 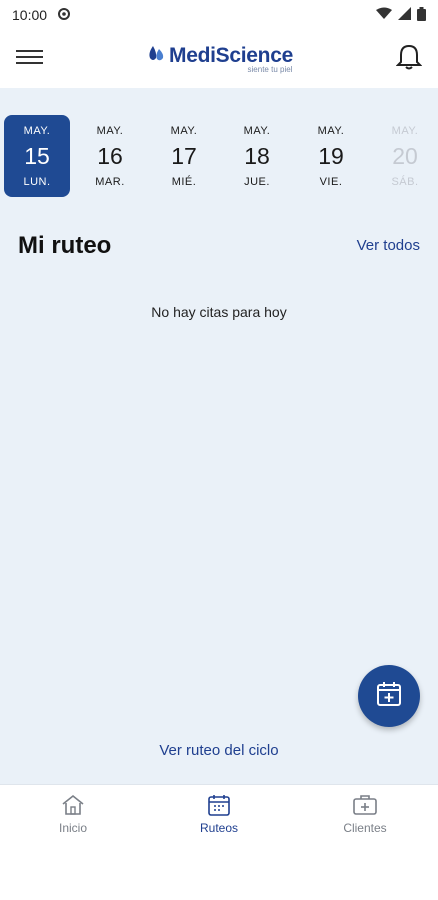 I want to click on date-day: 16, so click(x=110, y=155).